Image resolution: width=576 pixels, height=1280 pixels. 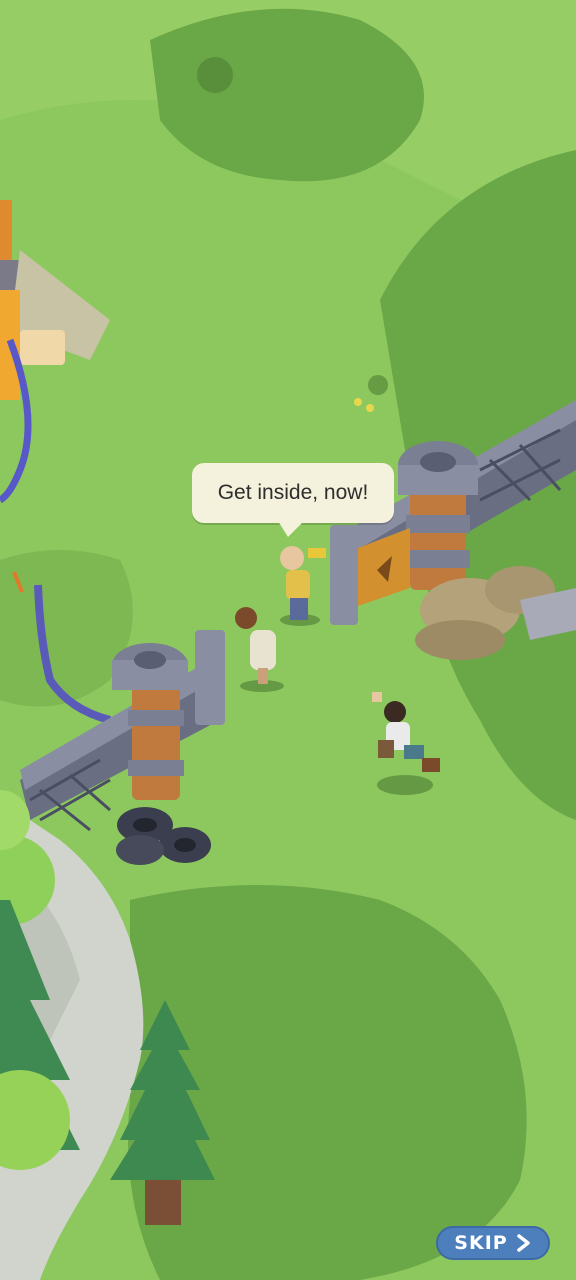 I want to click on skip-button: SKIP, so click(x=493, y=1243).